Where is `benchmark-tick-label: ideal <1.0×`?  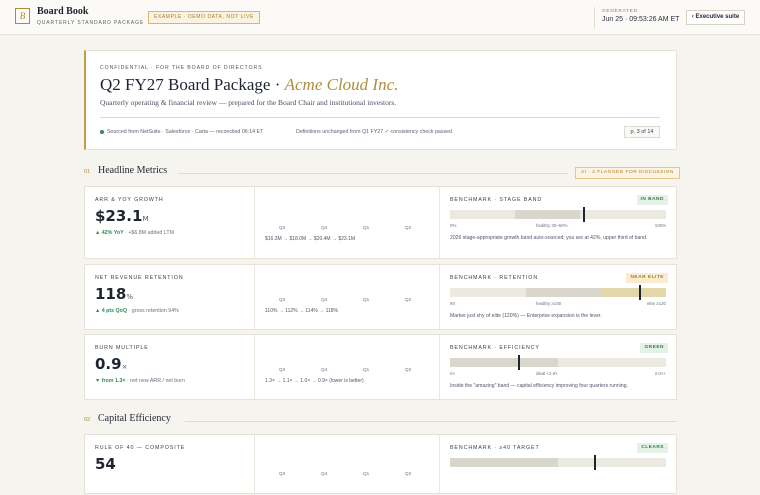 benchmark-tick-label: ideal <1.0× is located at coordinates (547, 373).